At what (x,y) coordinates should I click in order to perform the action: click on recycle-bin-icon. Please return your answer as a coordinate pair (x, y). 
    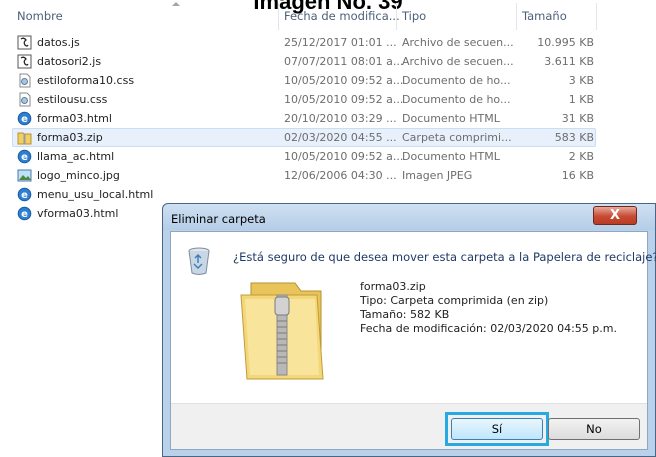
    Looking at the image, I should click on (199, 261).